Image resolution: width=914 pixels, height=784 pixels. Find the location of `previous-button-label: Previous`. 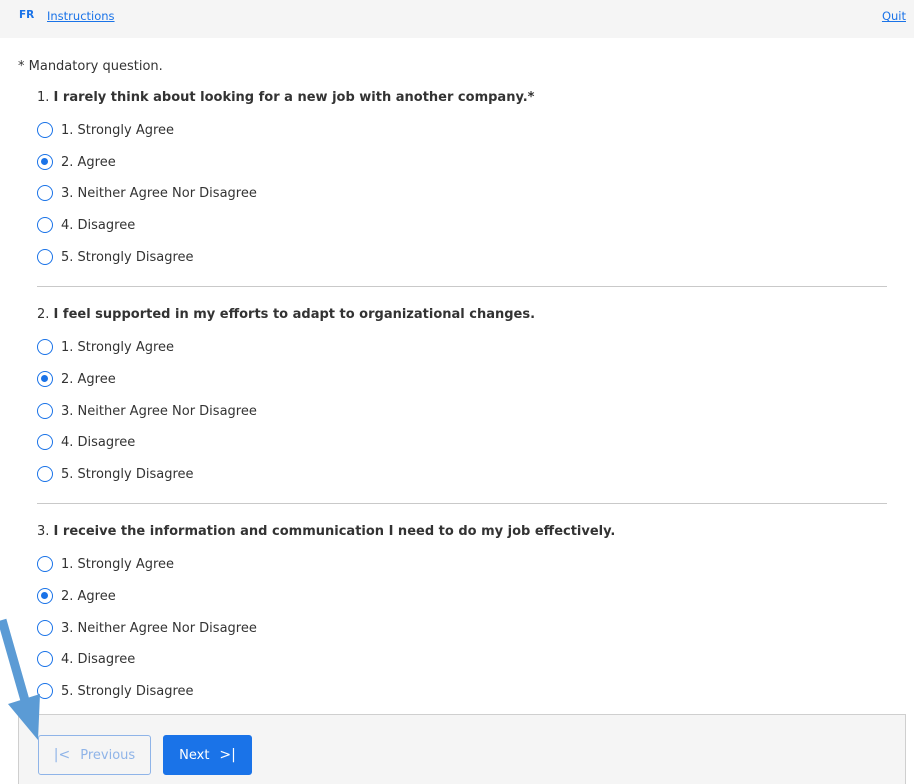

previous-button-label: Previous is located at coordinates (108, 755).